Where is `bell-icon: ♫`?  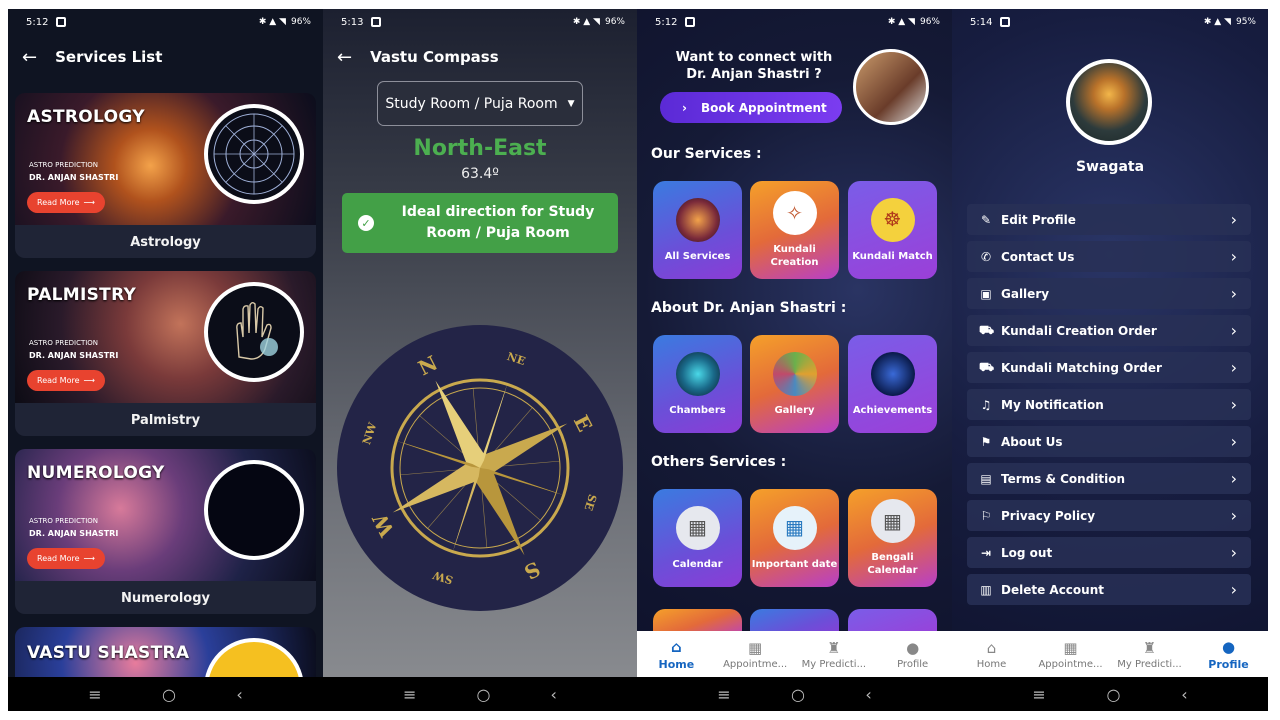 bell-icon: ♫ is located at coordinates (986, 404).